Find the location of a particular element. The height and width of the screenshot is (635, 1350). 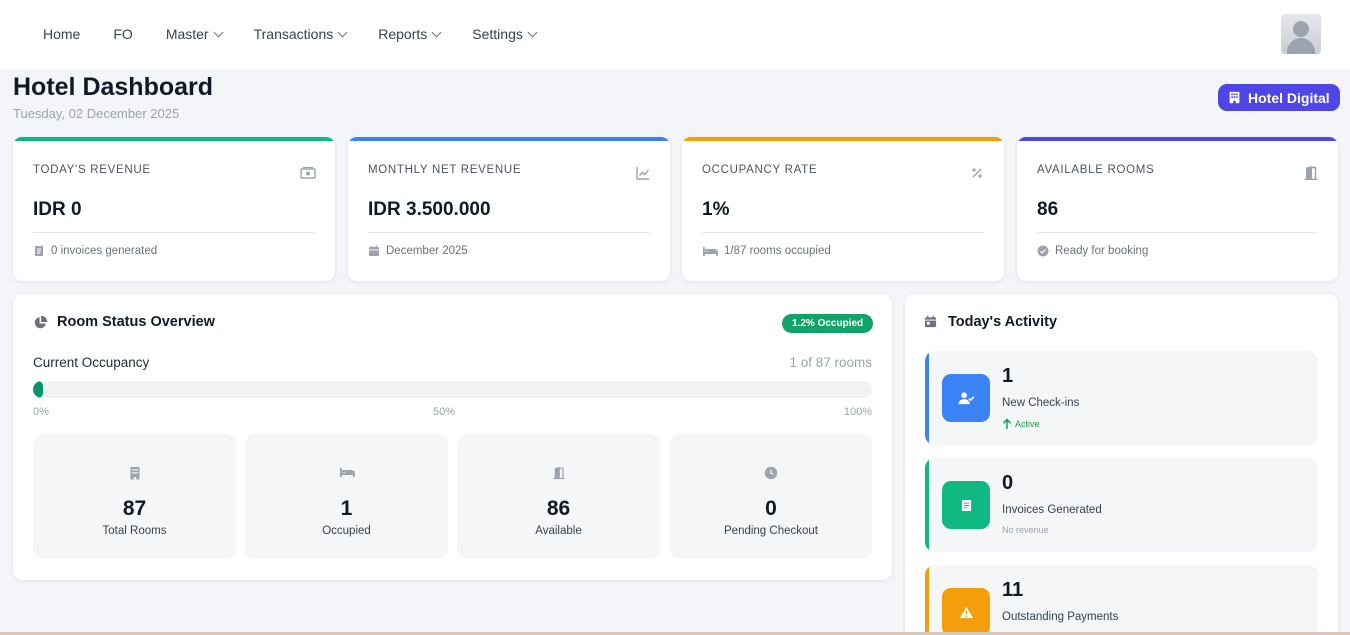

room-status-header: Room Status Overview is located at coordinates (124, 322).